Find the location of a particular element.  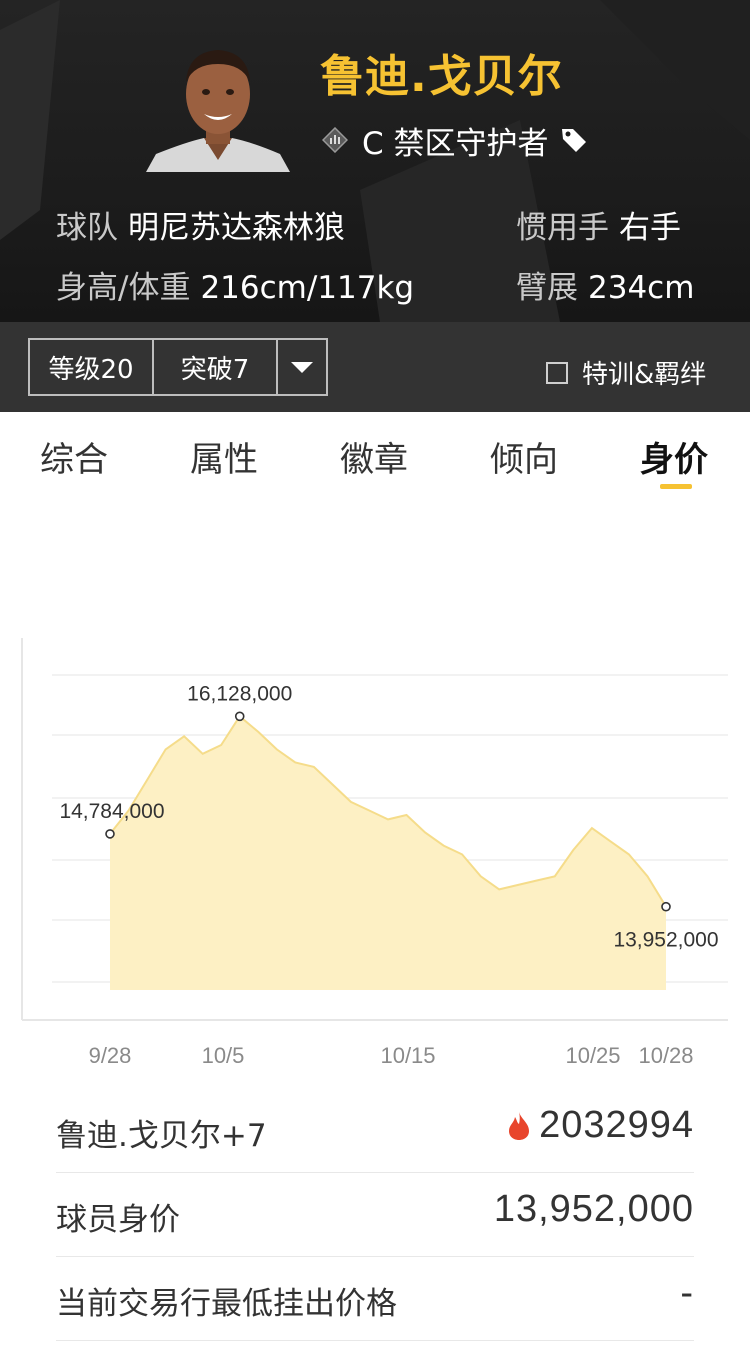

breakthrough-selector: 突破7 is located at coordinates (215, 367).